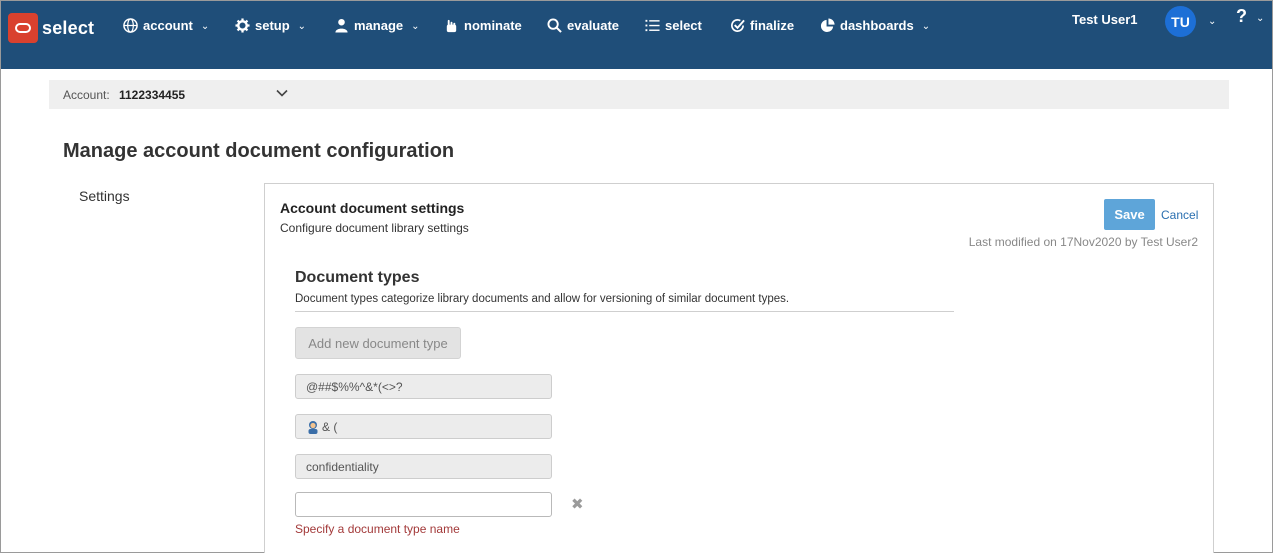 This screenshot has height=553, width=1273. Describe the element at coordinates (378, 343) in the screenshot. I see `add-document-type-button: Add new document type` at that location.